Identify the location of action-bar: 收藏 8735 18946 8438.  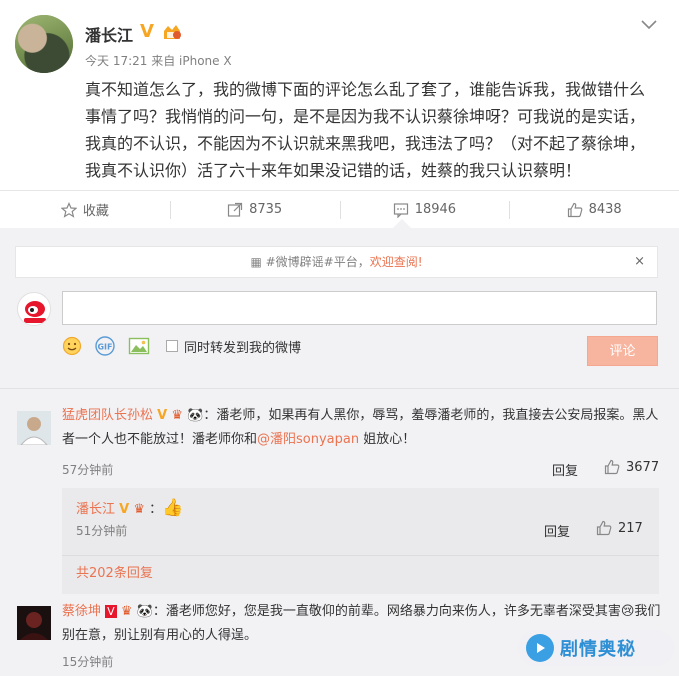
(339, 209).